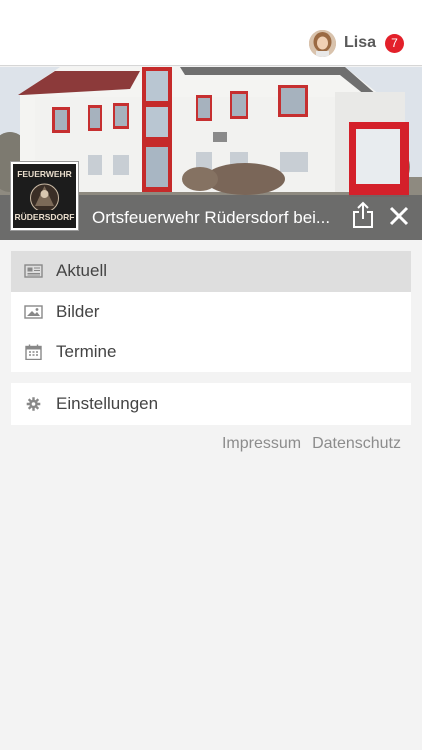  Describe the element at coordinates (44, 174) in the screenshot. I see `svg-text: FEUERWEHR` at that location.